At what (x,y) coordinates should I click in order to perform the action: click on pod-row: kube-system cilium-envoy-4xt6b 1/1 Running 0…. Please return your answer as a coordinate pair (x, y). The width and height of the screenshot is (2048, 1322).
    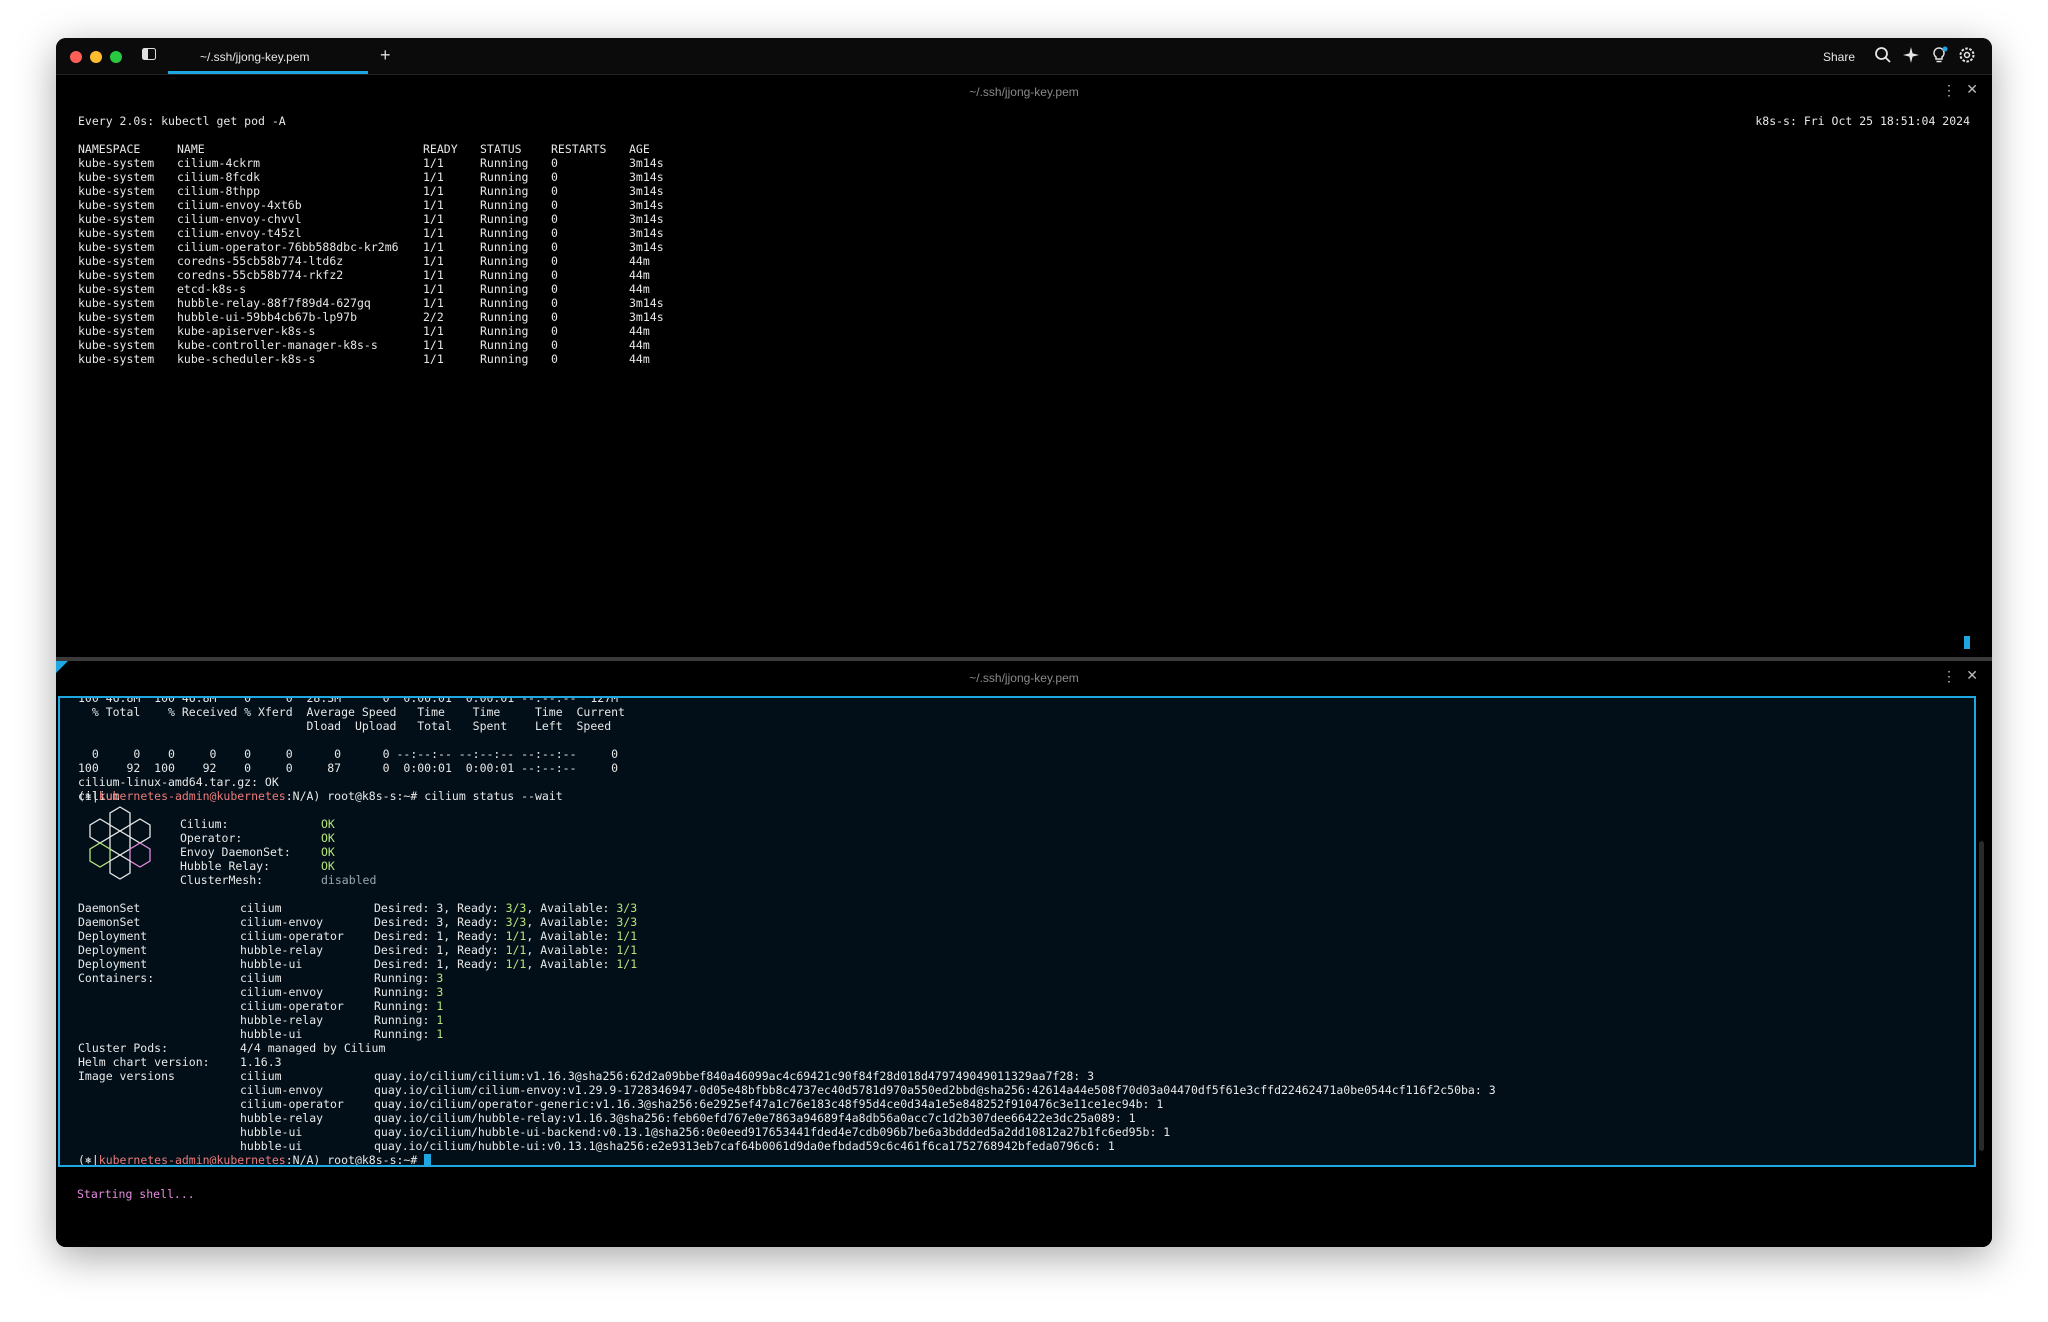
    Looking at the image, I should click on (383, 205).